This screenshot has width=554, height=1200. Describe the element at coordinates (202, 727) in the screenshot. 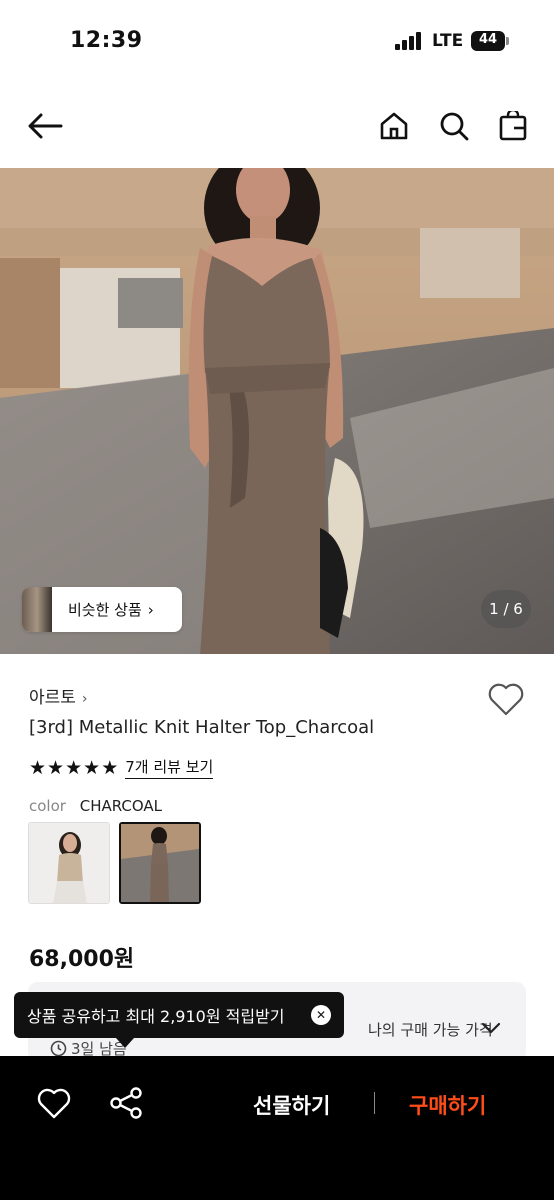

I see `product-title: [3rd] Metallic Knit Halter Top_Charcoal` at that location.